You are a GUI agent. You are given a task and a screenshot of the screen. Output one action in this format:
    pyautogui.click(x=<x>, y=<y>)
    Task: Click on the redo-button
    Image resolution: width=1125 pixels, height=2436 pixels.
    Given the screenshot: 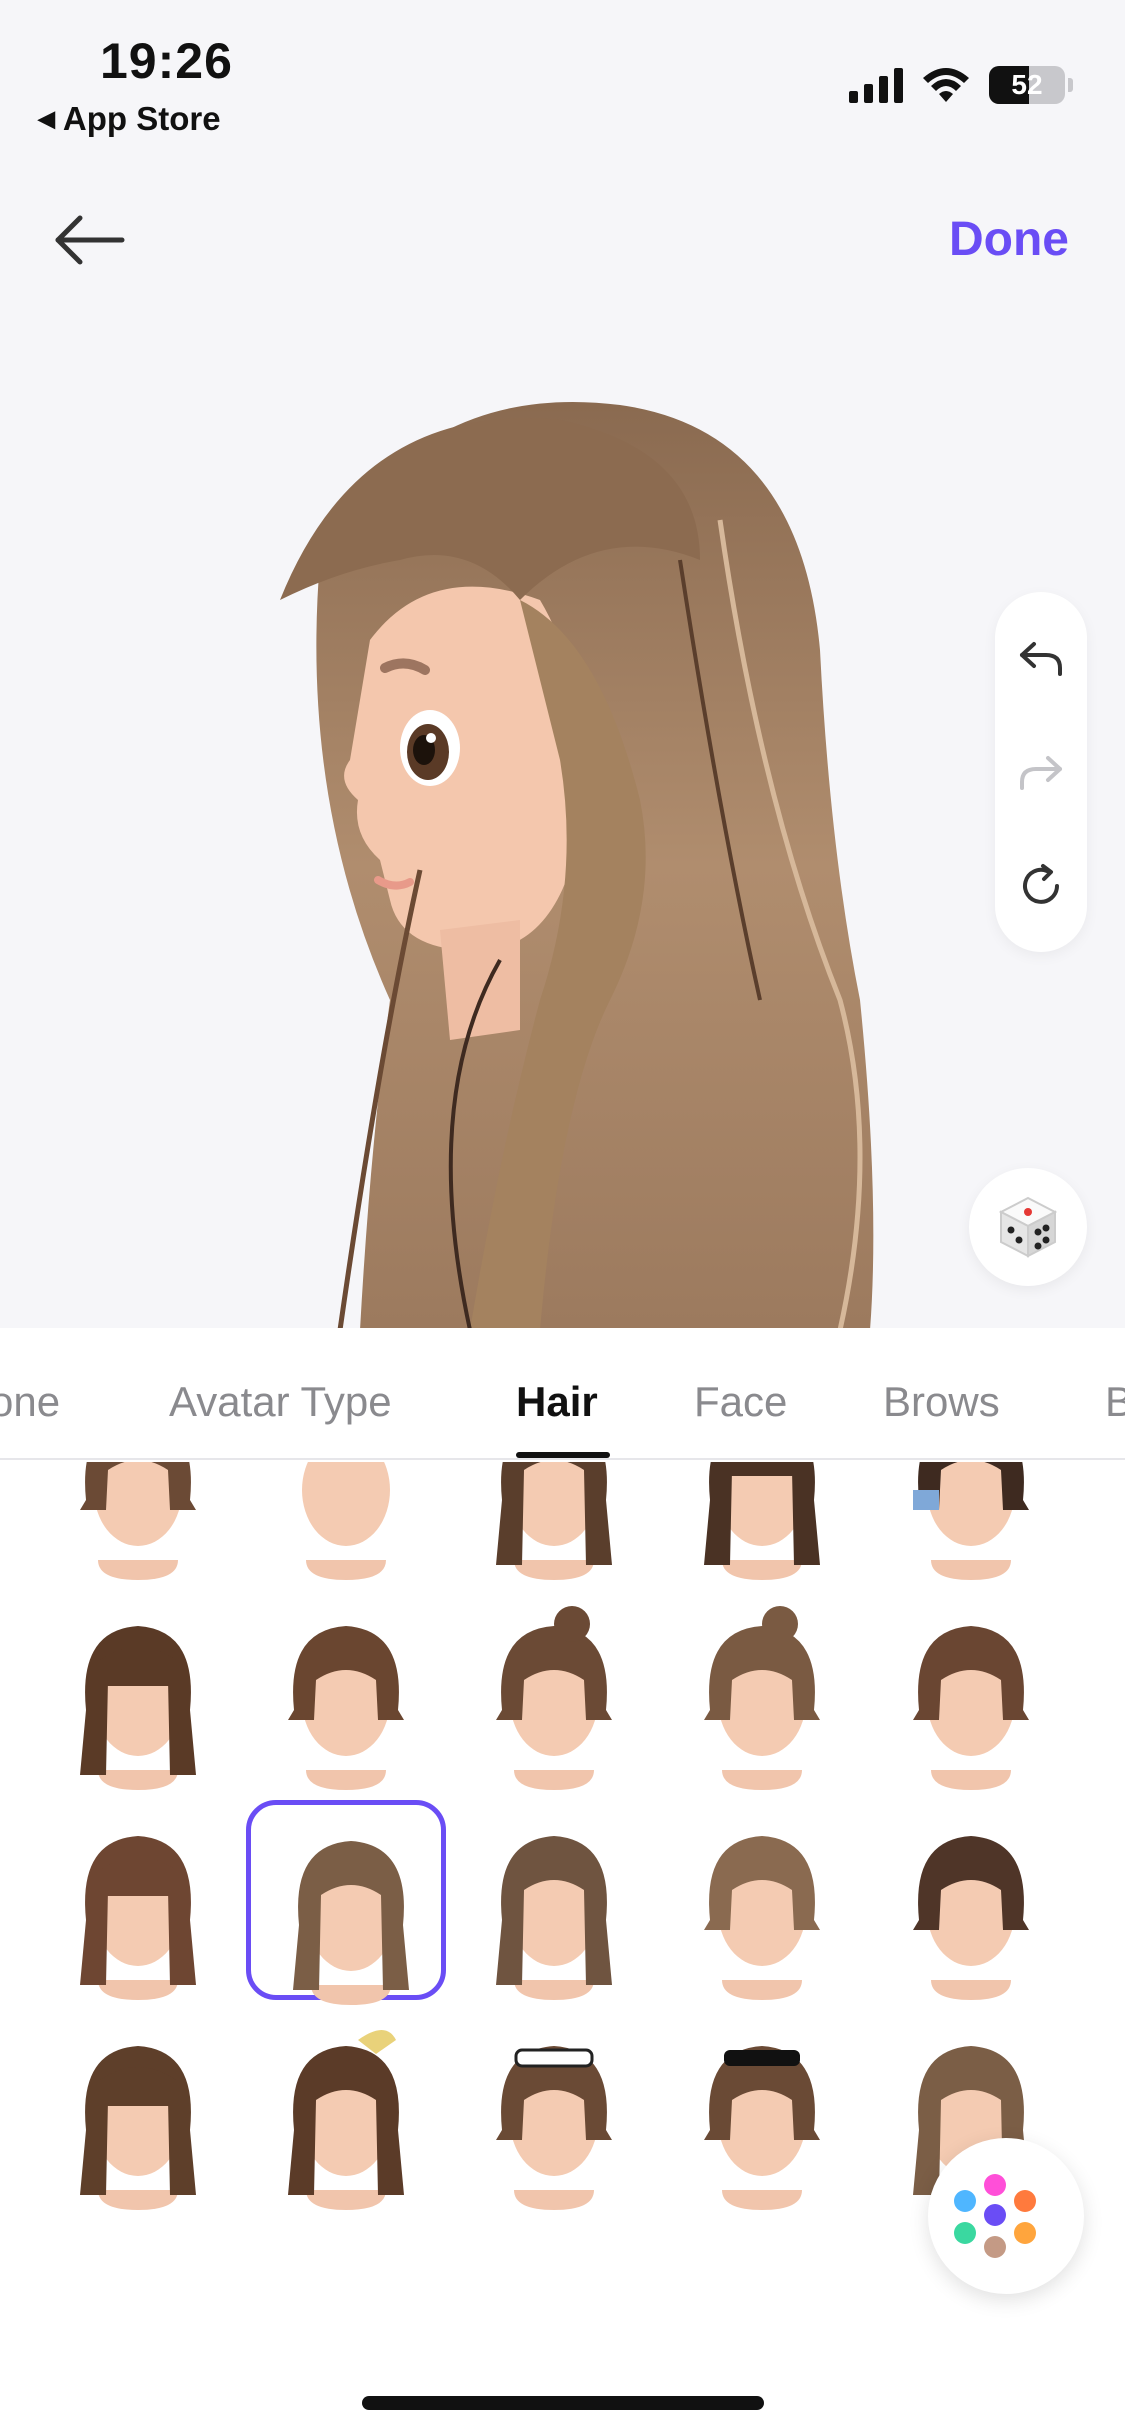 What is the action you would take?
    pyautogui.click(x=1041, y=772)
    